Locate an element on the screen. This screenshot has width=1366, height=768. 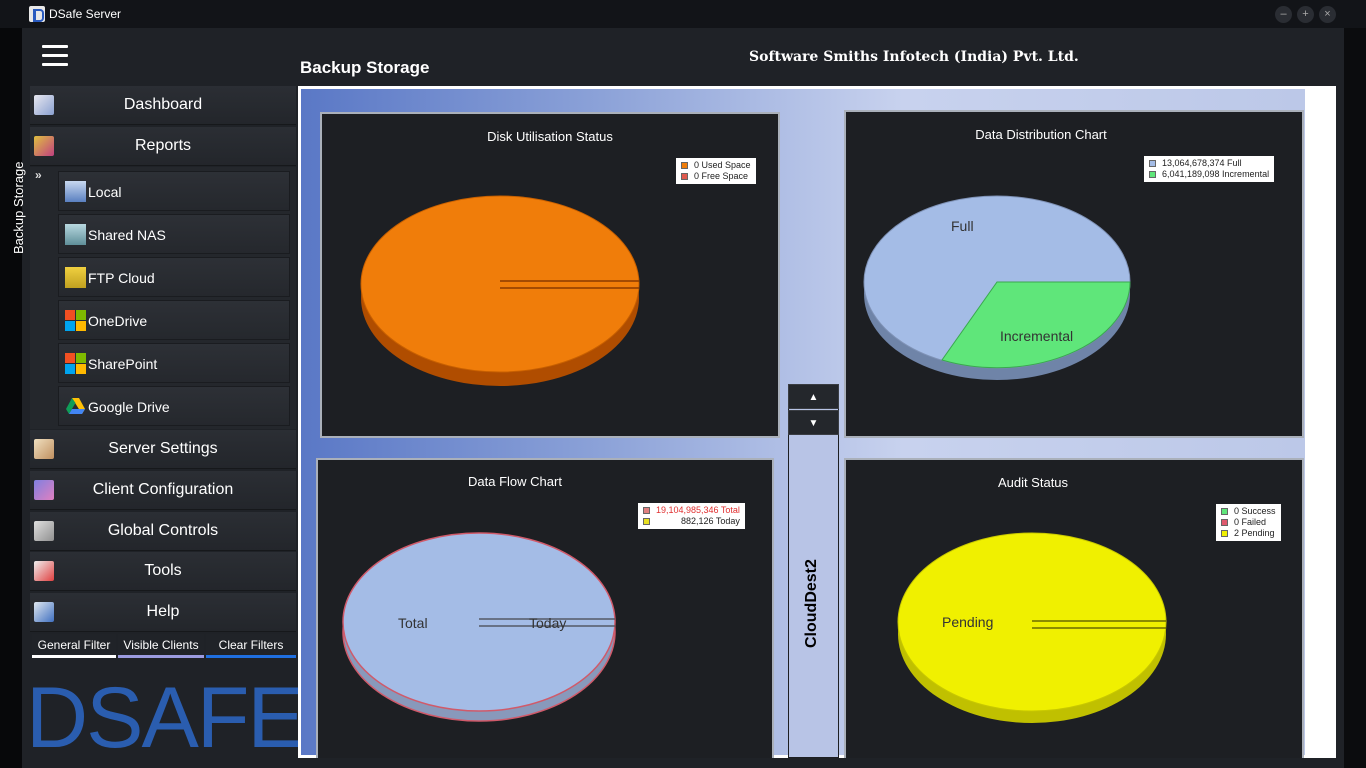
sharepoint-icon is located at coordinates (75, 363).